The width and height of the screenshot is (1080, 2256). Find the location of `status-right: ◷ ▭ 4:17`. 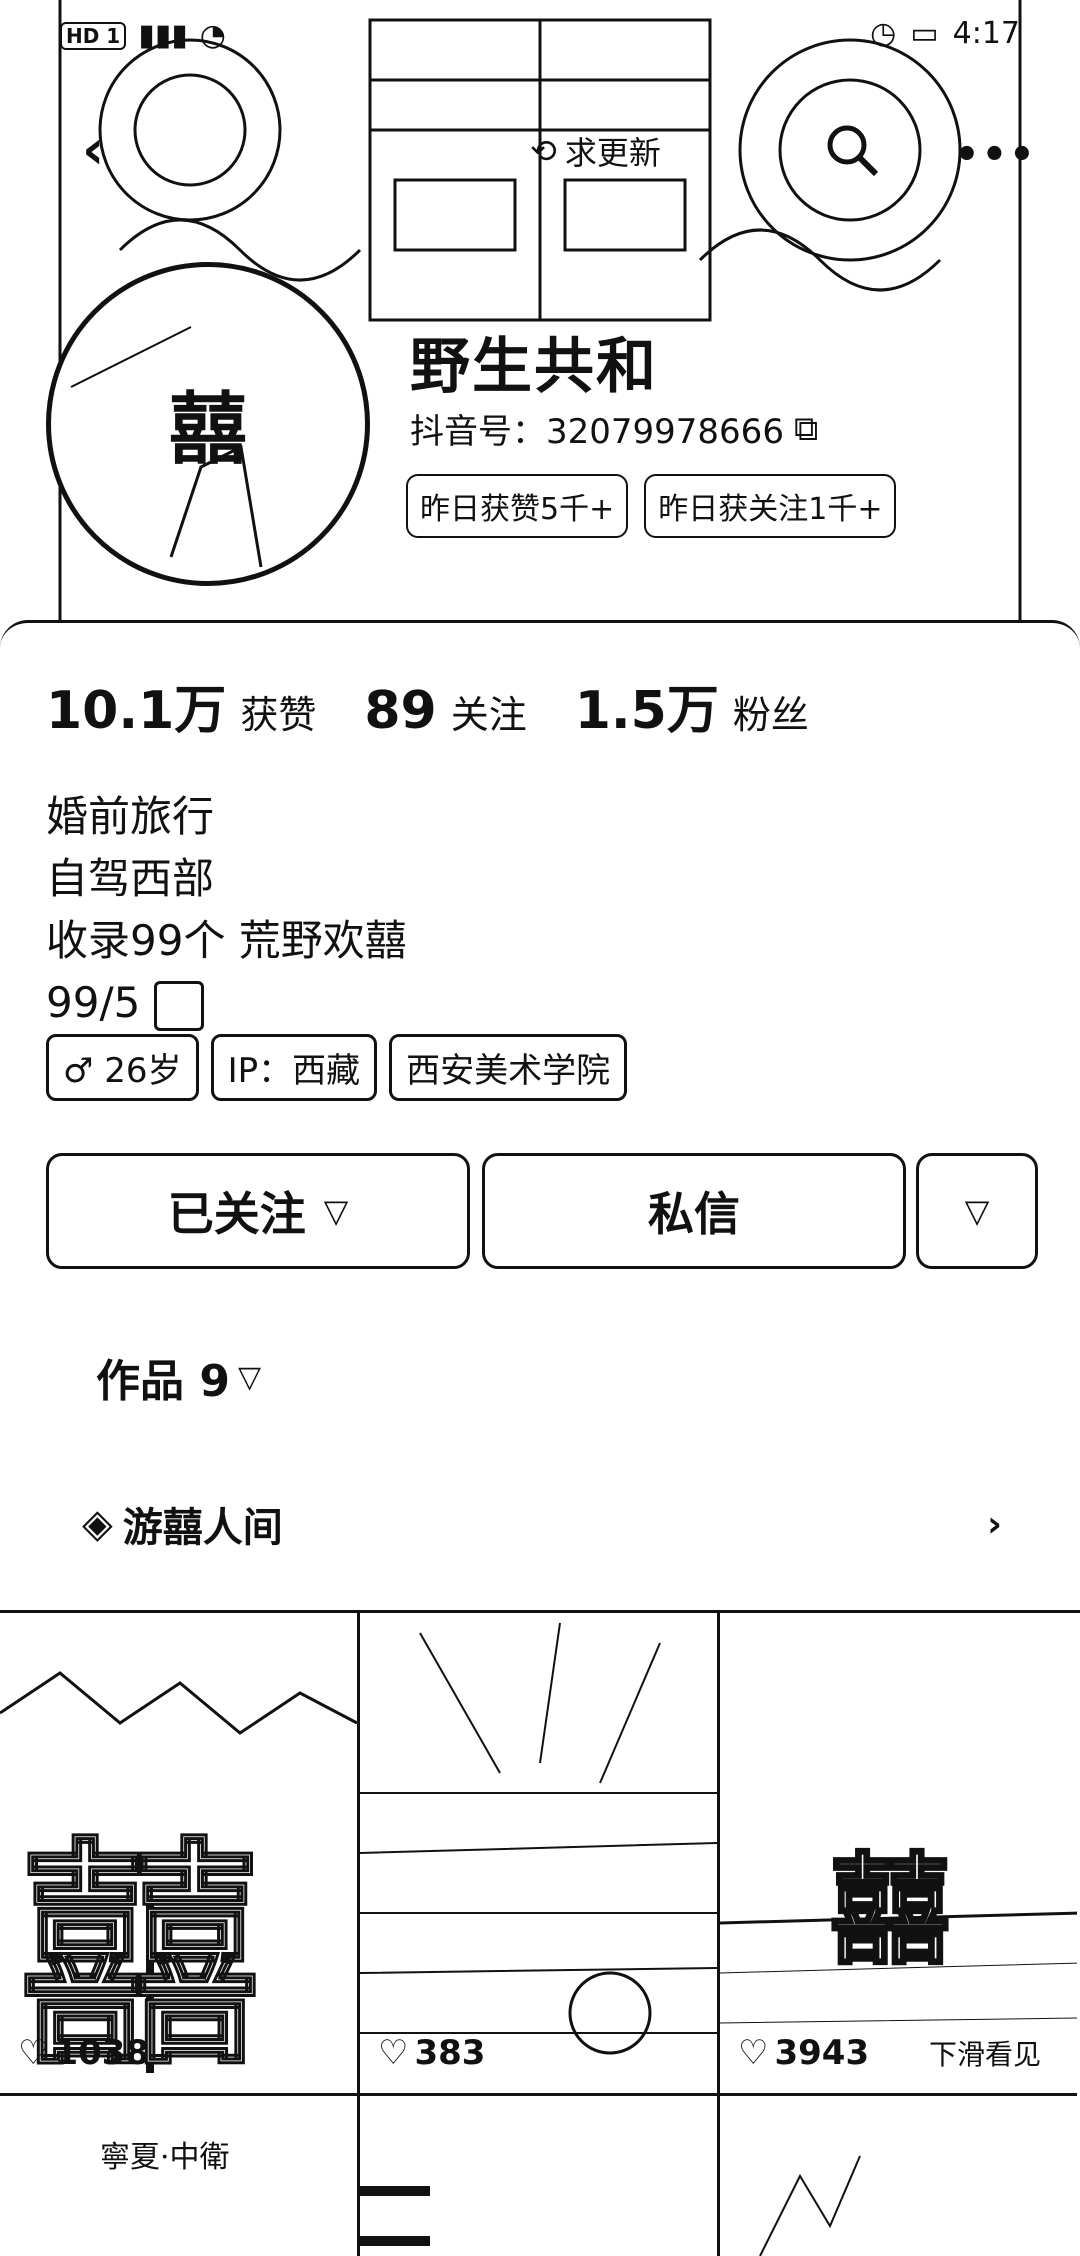

status-right: ◷ ▭ 4:17 is located at coordinates (945, 33).